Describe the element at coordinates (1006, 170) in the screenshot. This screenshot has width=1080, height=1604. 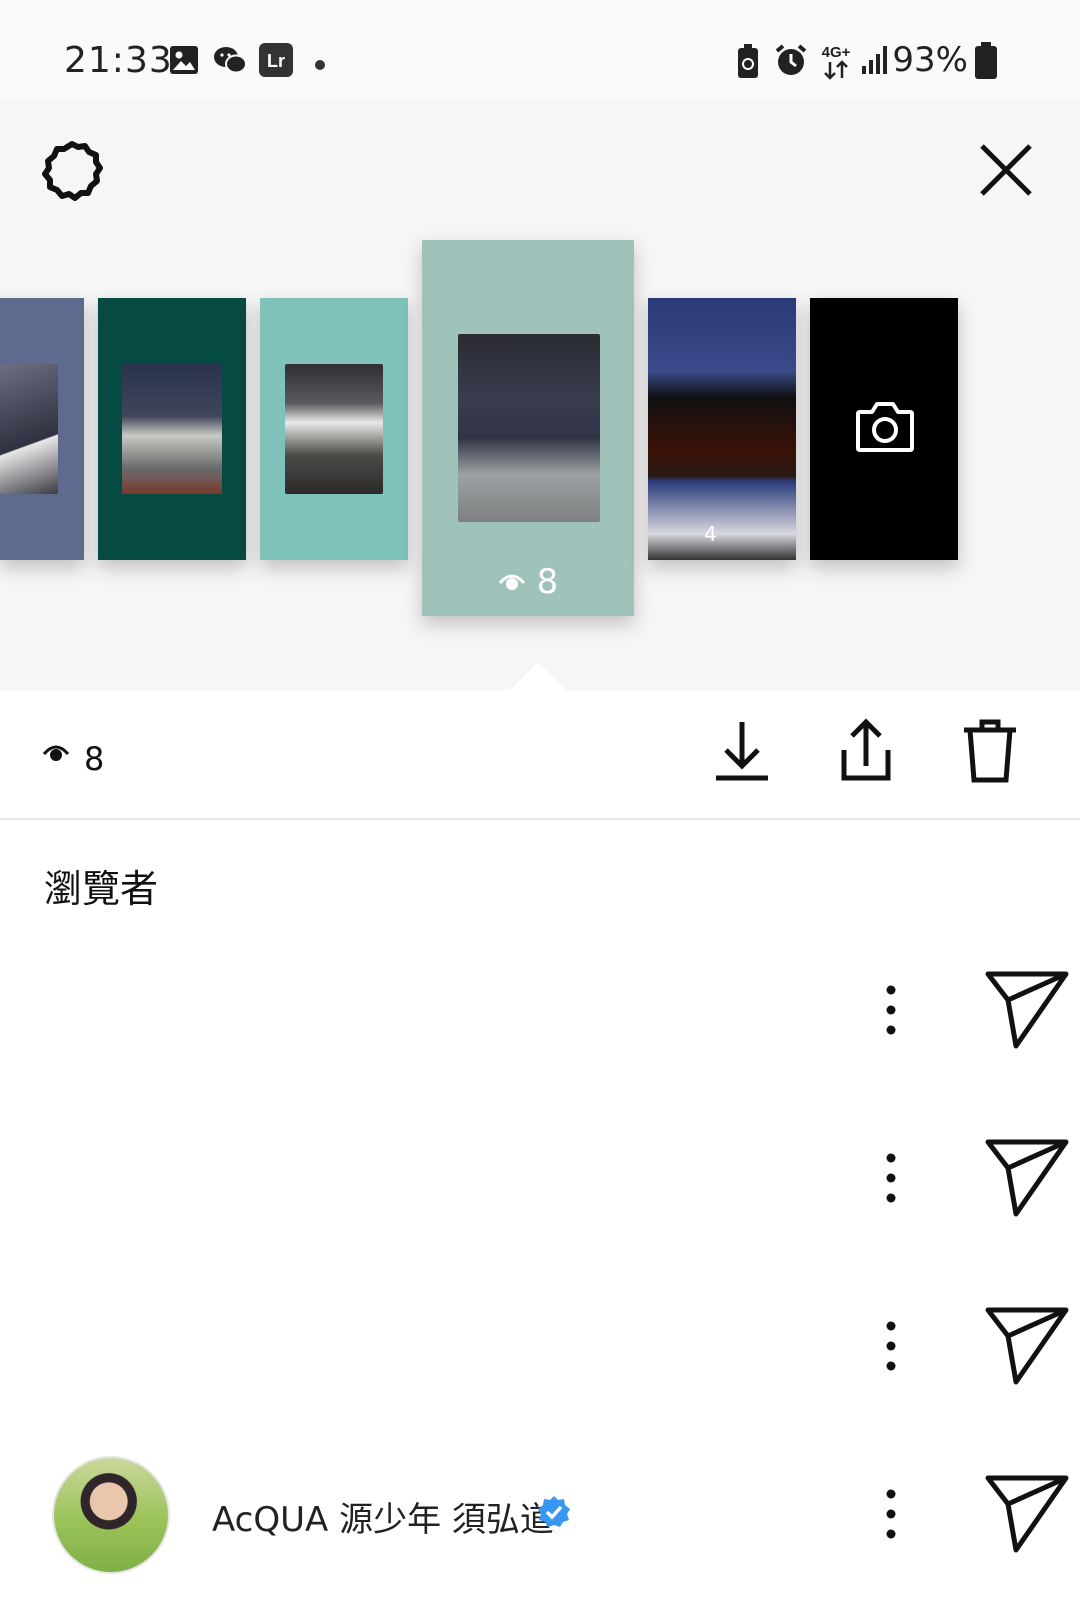
I see `close-icon` at that location.